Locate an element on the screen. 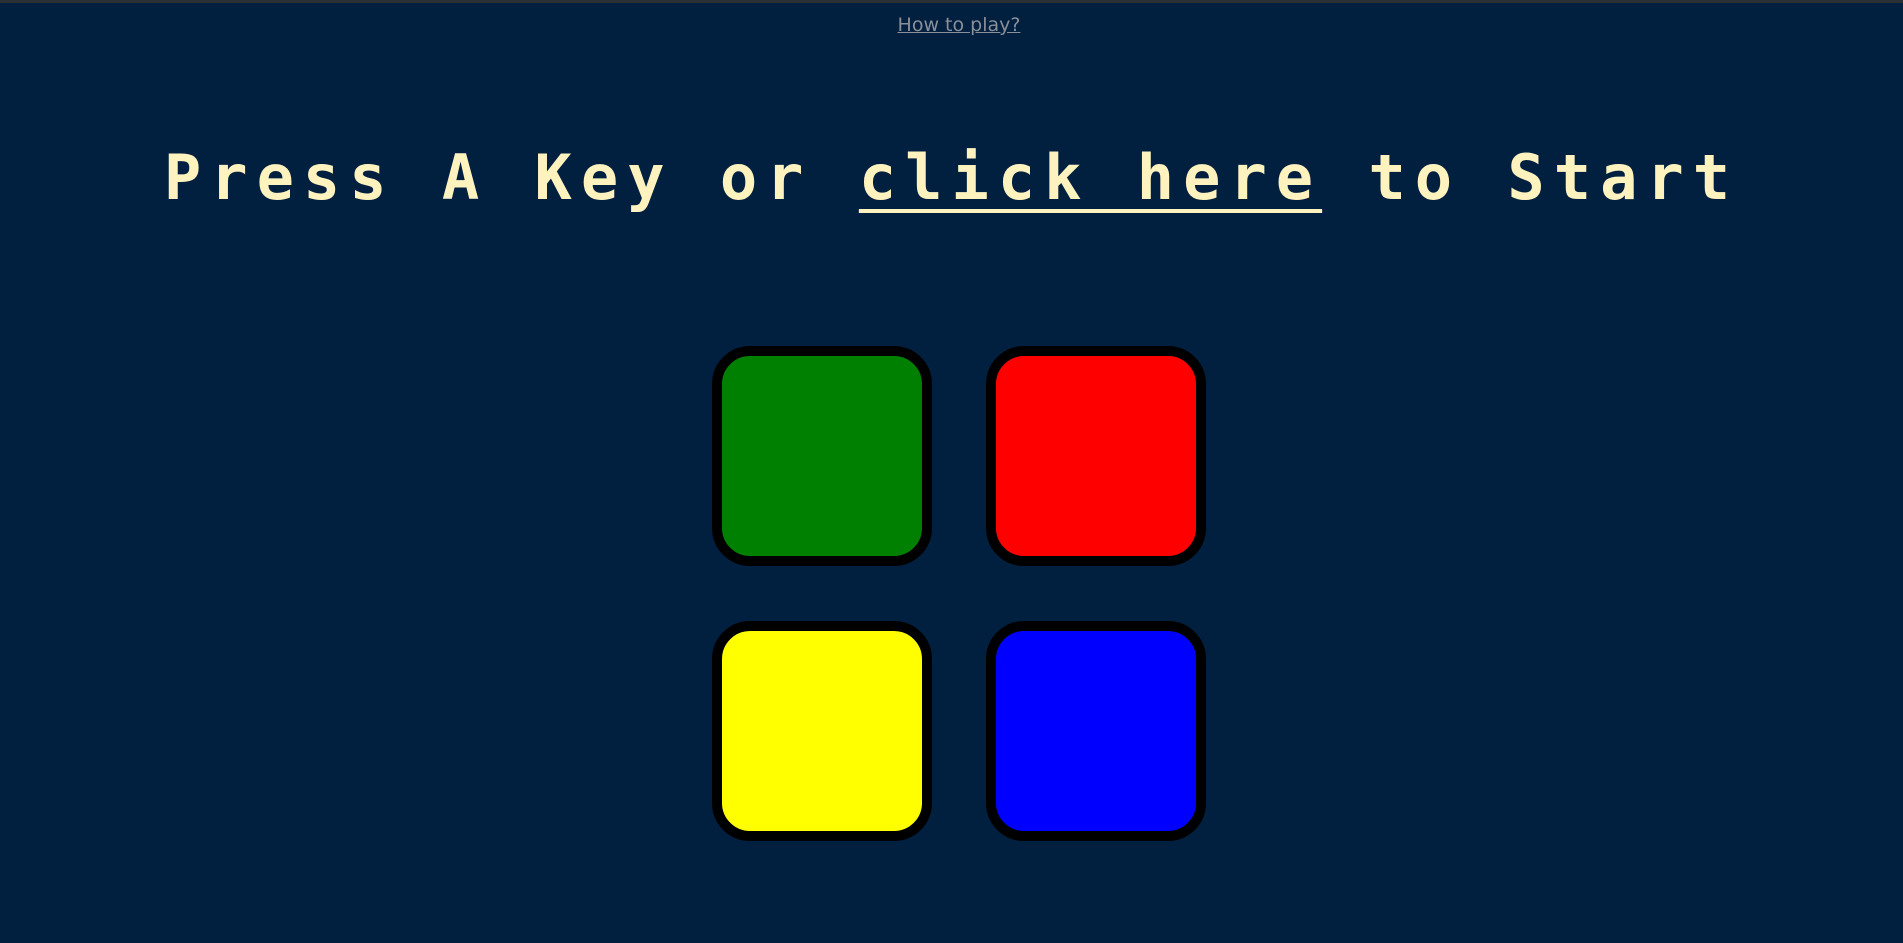  start-link: click here is located at coordinates (1090, 177).